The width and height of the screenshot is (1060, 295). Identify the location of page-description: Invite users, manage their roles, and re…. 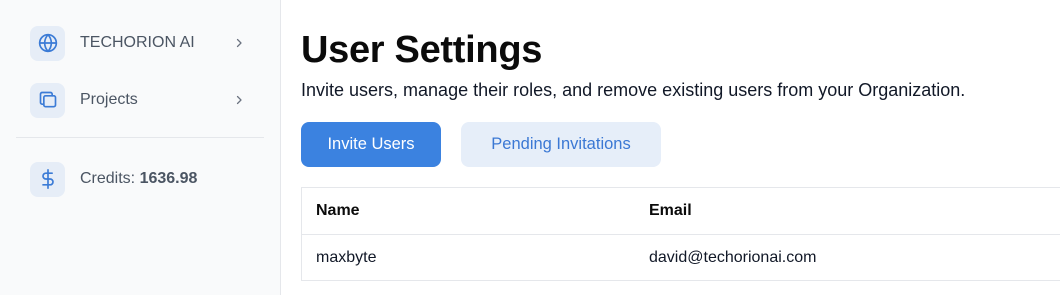
(633, 90).